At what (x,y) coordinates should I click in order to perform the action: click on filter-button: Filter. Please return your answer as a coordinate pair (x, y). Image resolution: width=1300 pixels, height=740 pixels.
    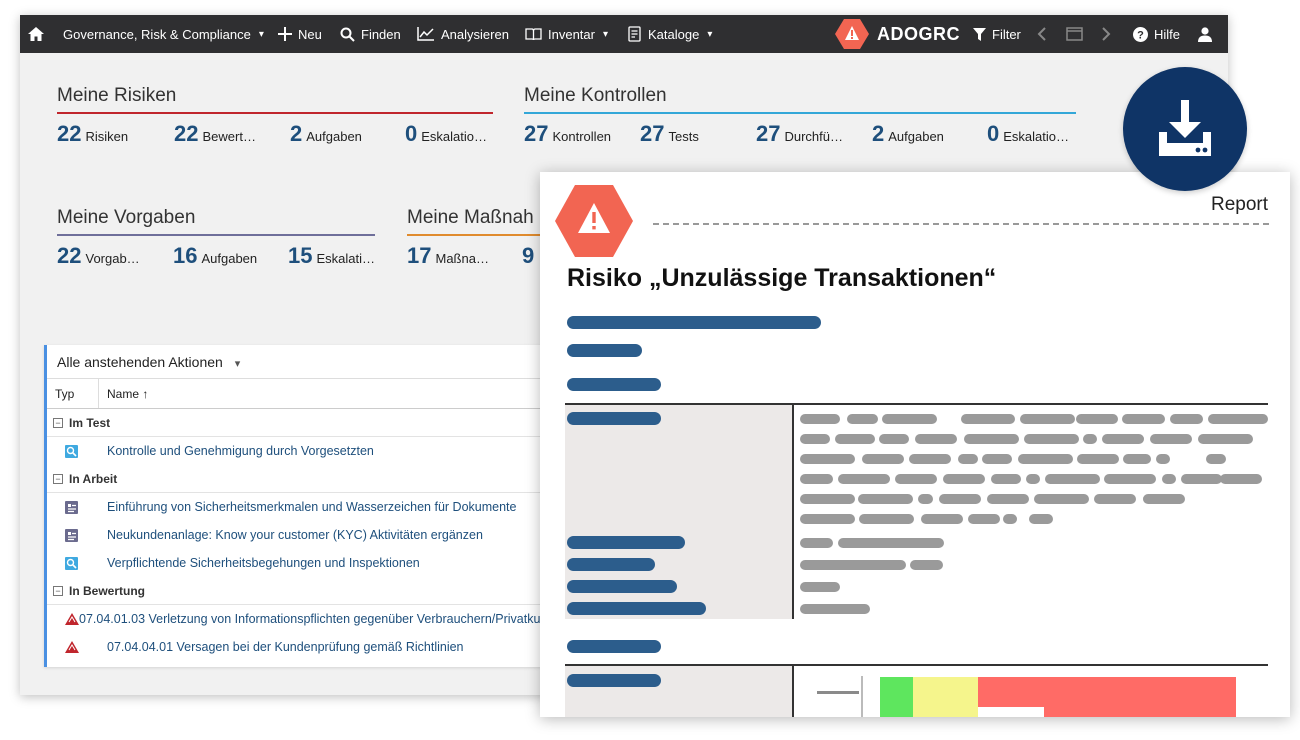
    Looking at the image, I should click on (997, 34).